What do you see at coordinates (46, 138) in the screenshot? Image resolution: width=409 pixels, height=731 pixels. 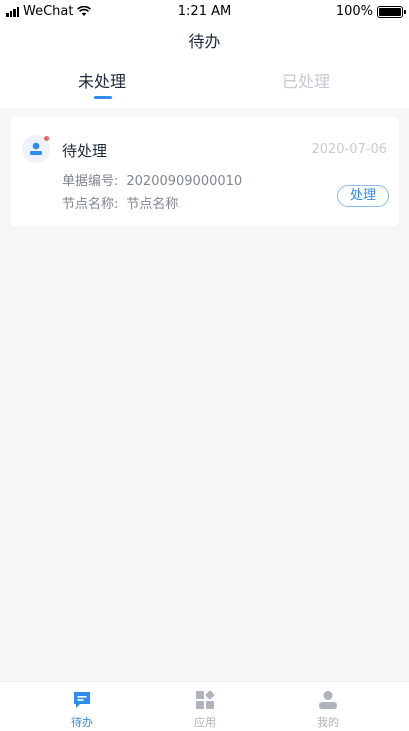 I see `unread-badge` at bounding box center [46, 138].